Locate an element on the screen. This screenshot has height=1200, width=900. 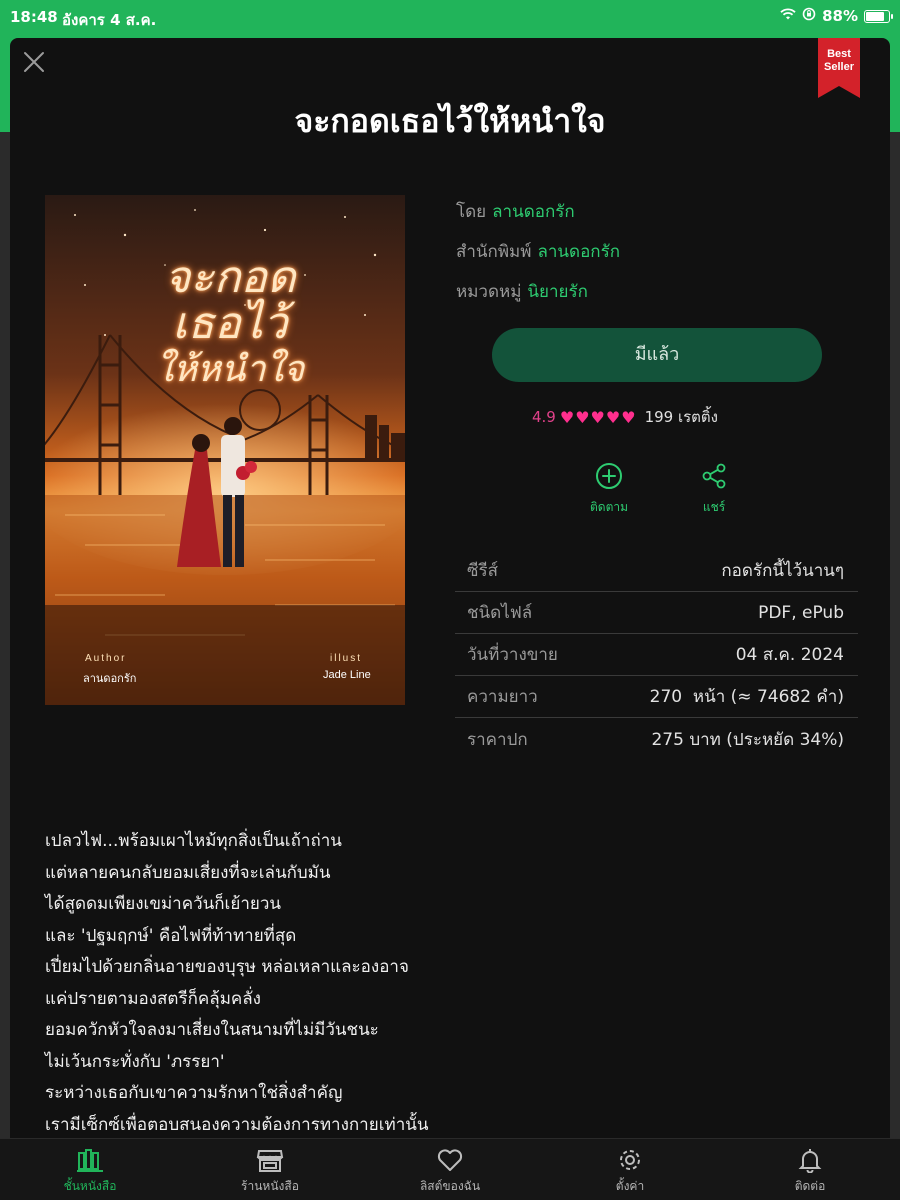
follow-label: ติดตาม is located at coordinates (609, 507).